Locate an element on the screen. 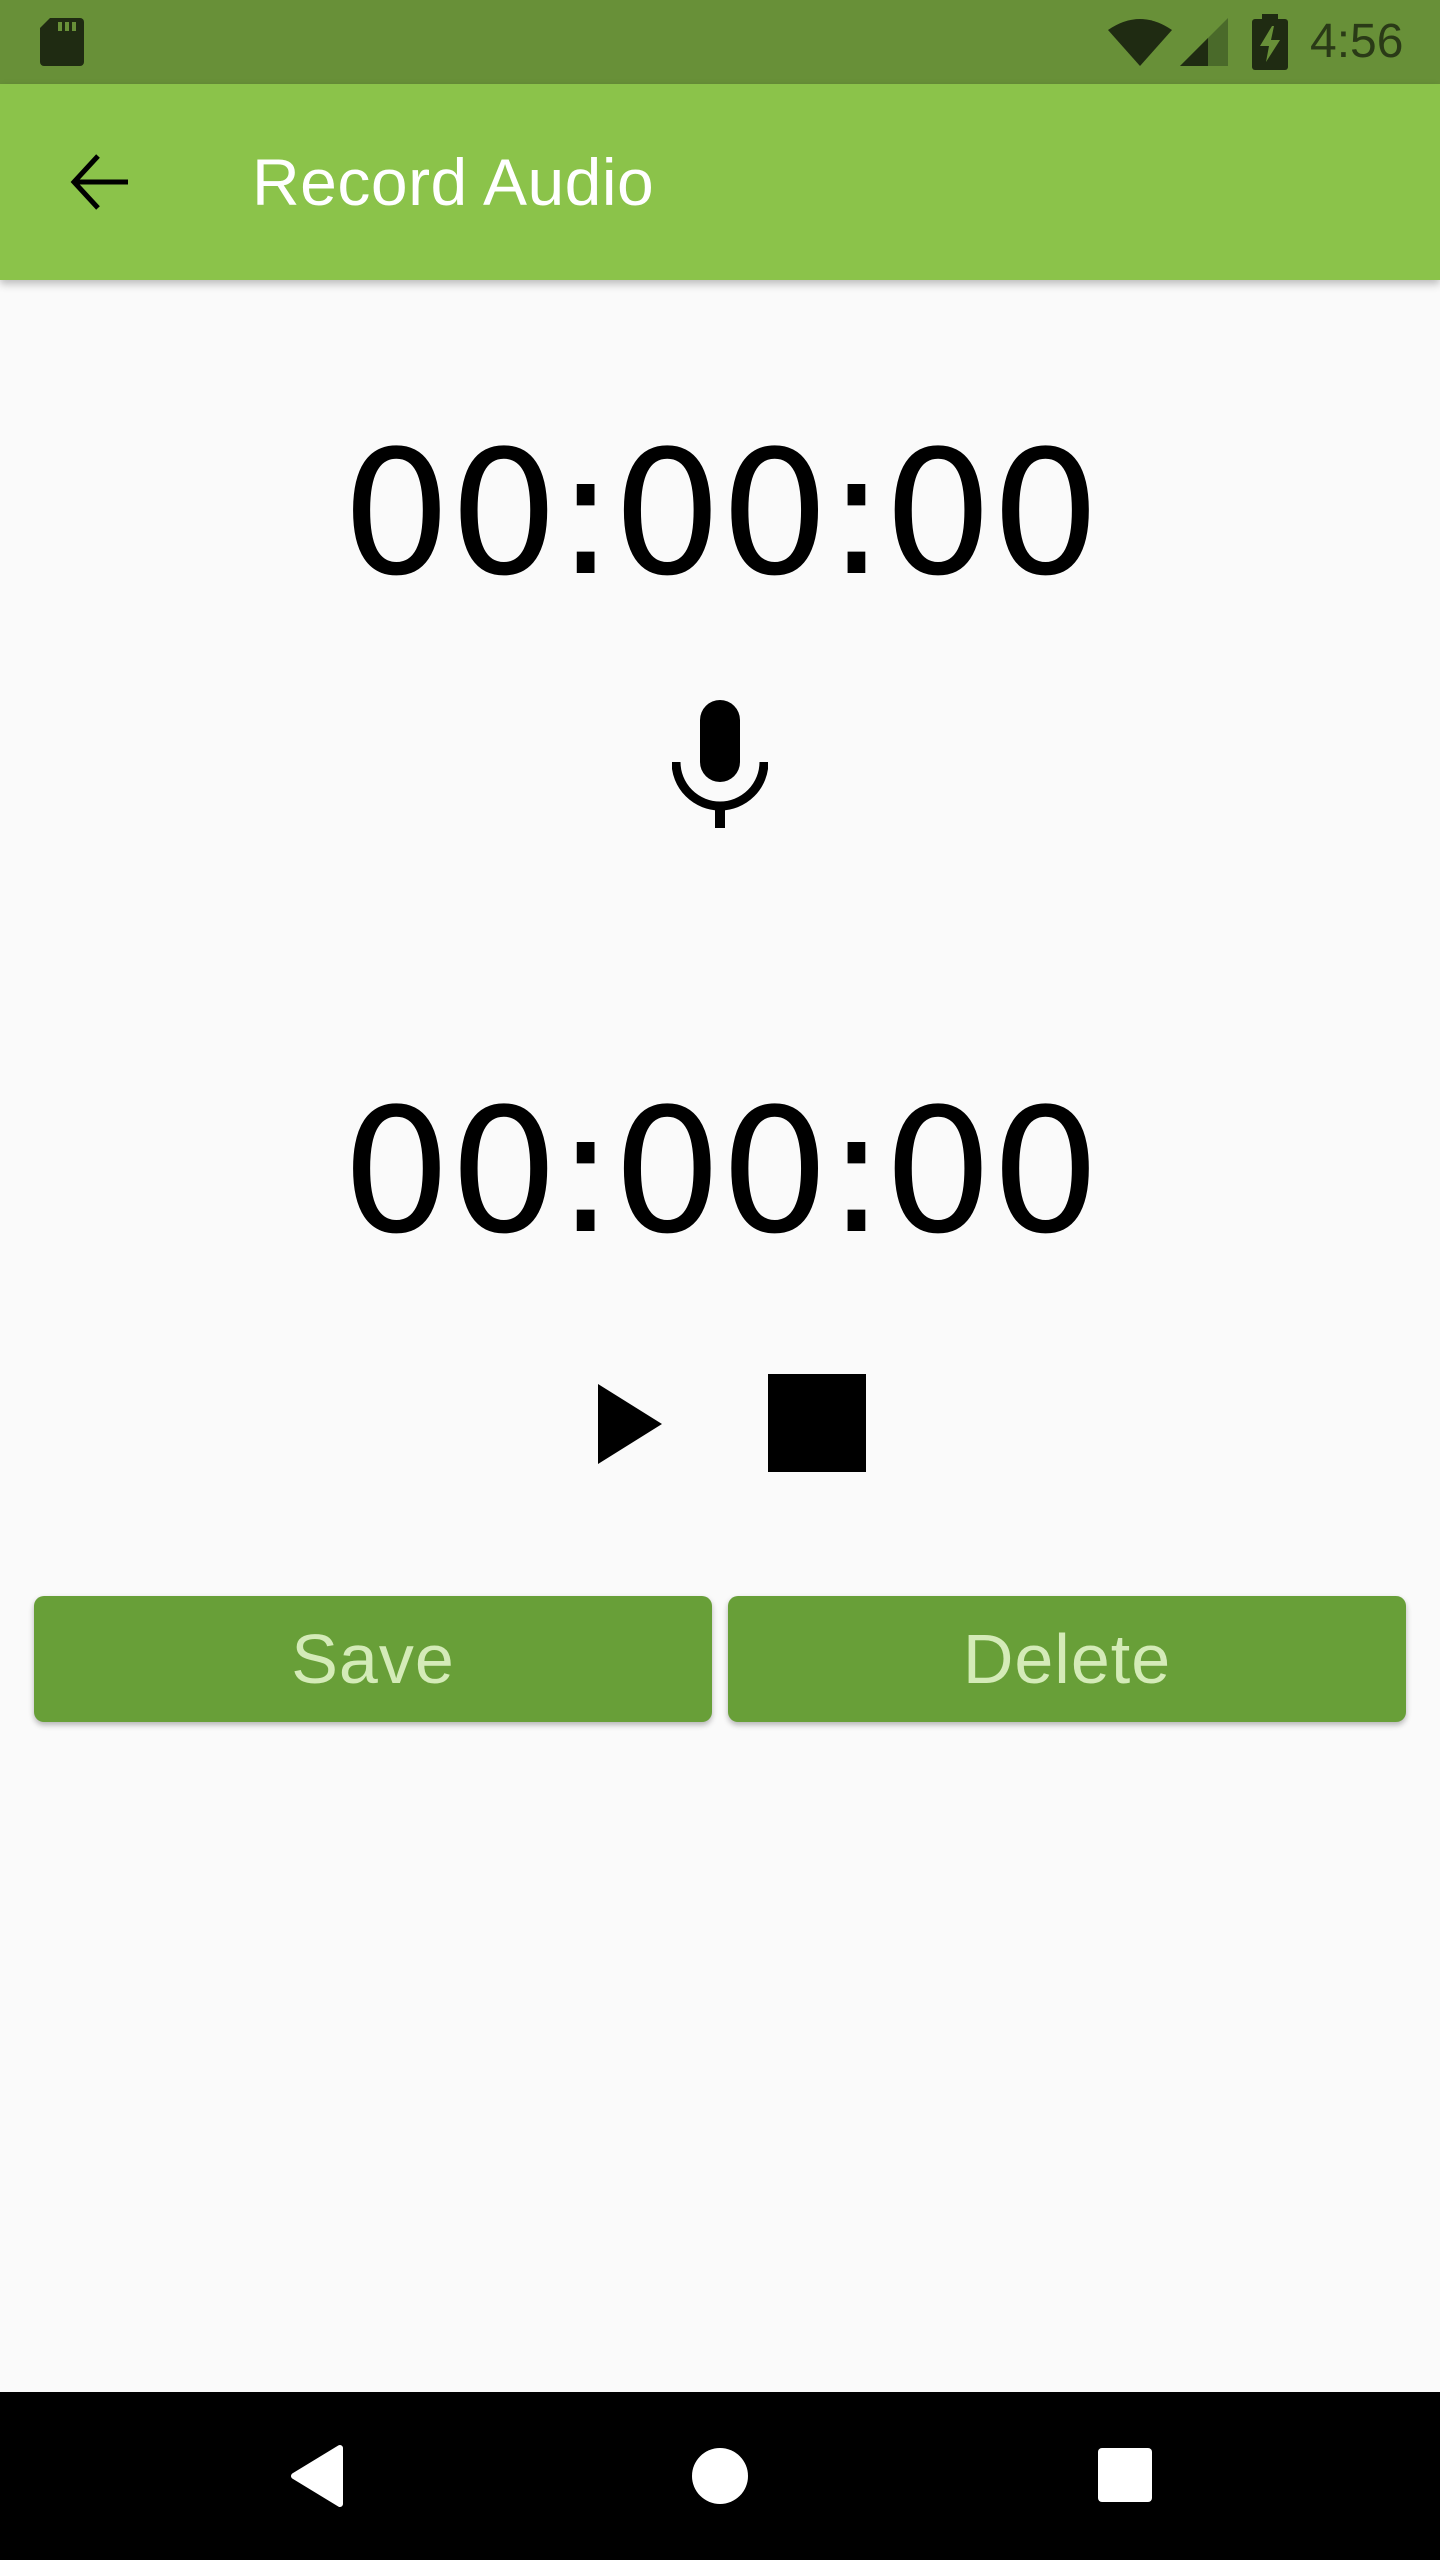  back-button is located at coordinates (100, 182).